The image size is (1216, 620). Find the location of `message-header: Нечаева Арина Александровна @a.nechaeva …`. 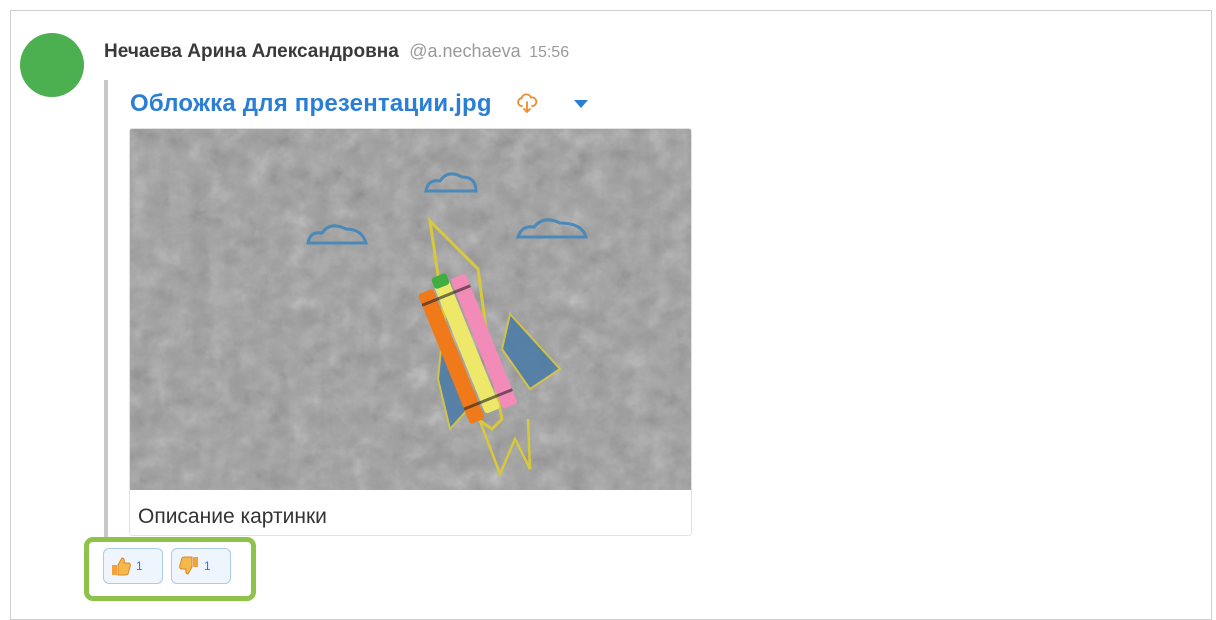

message-header: Нечаева Арина Александровна @a.nechaeva … is located at coordinates (336, 52).